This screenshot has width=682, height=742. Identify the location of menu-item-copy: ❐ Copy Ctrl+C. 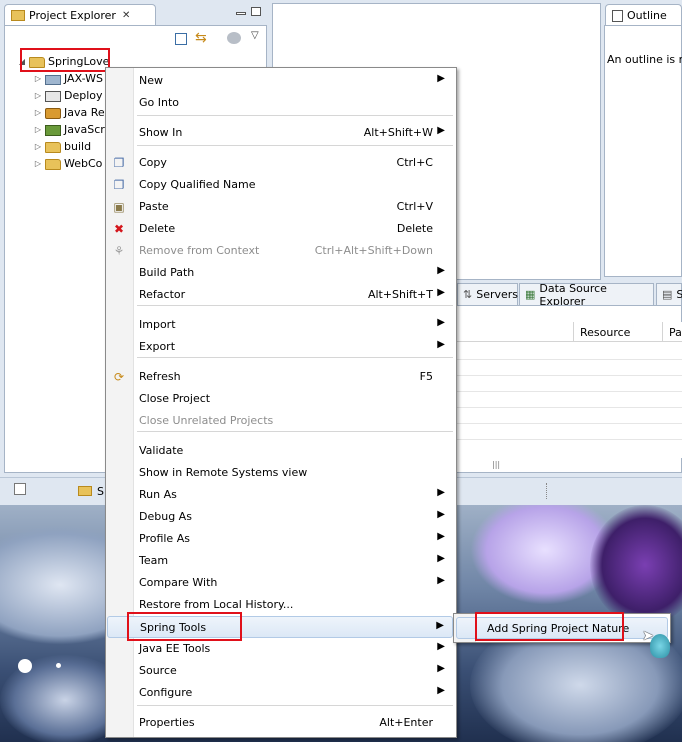
(280, 163).